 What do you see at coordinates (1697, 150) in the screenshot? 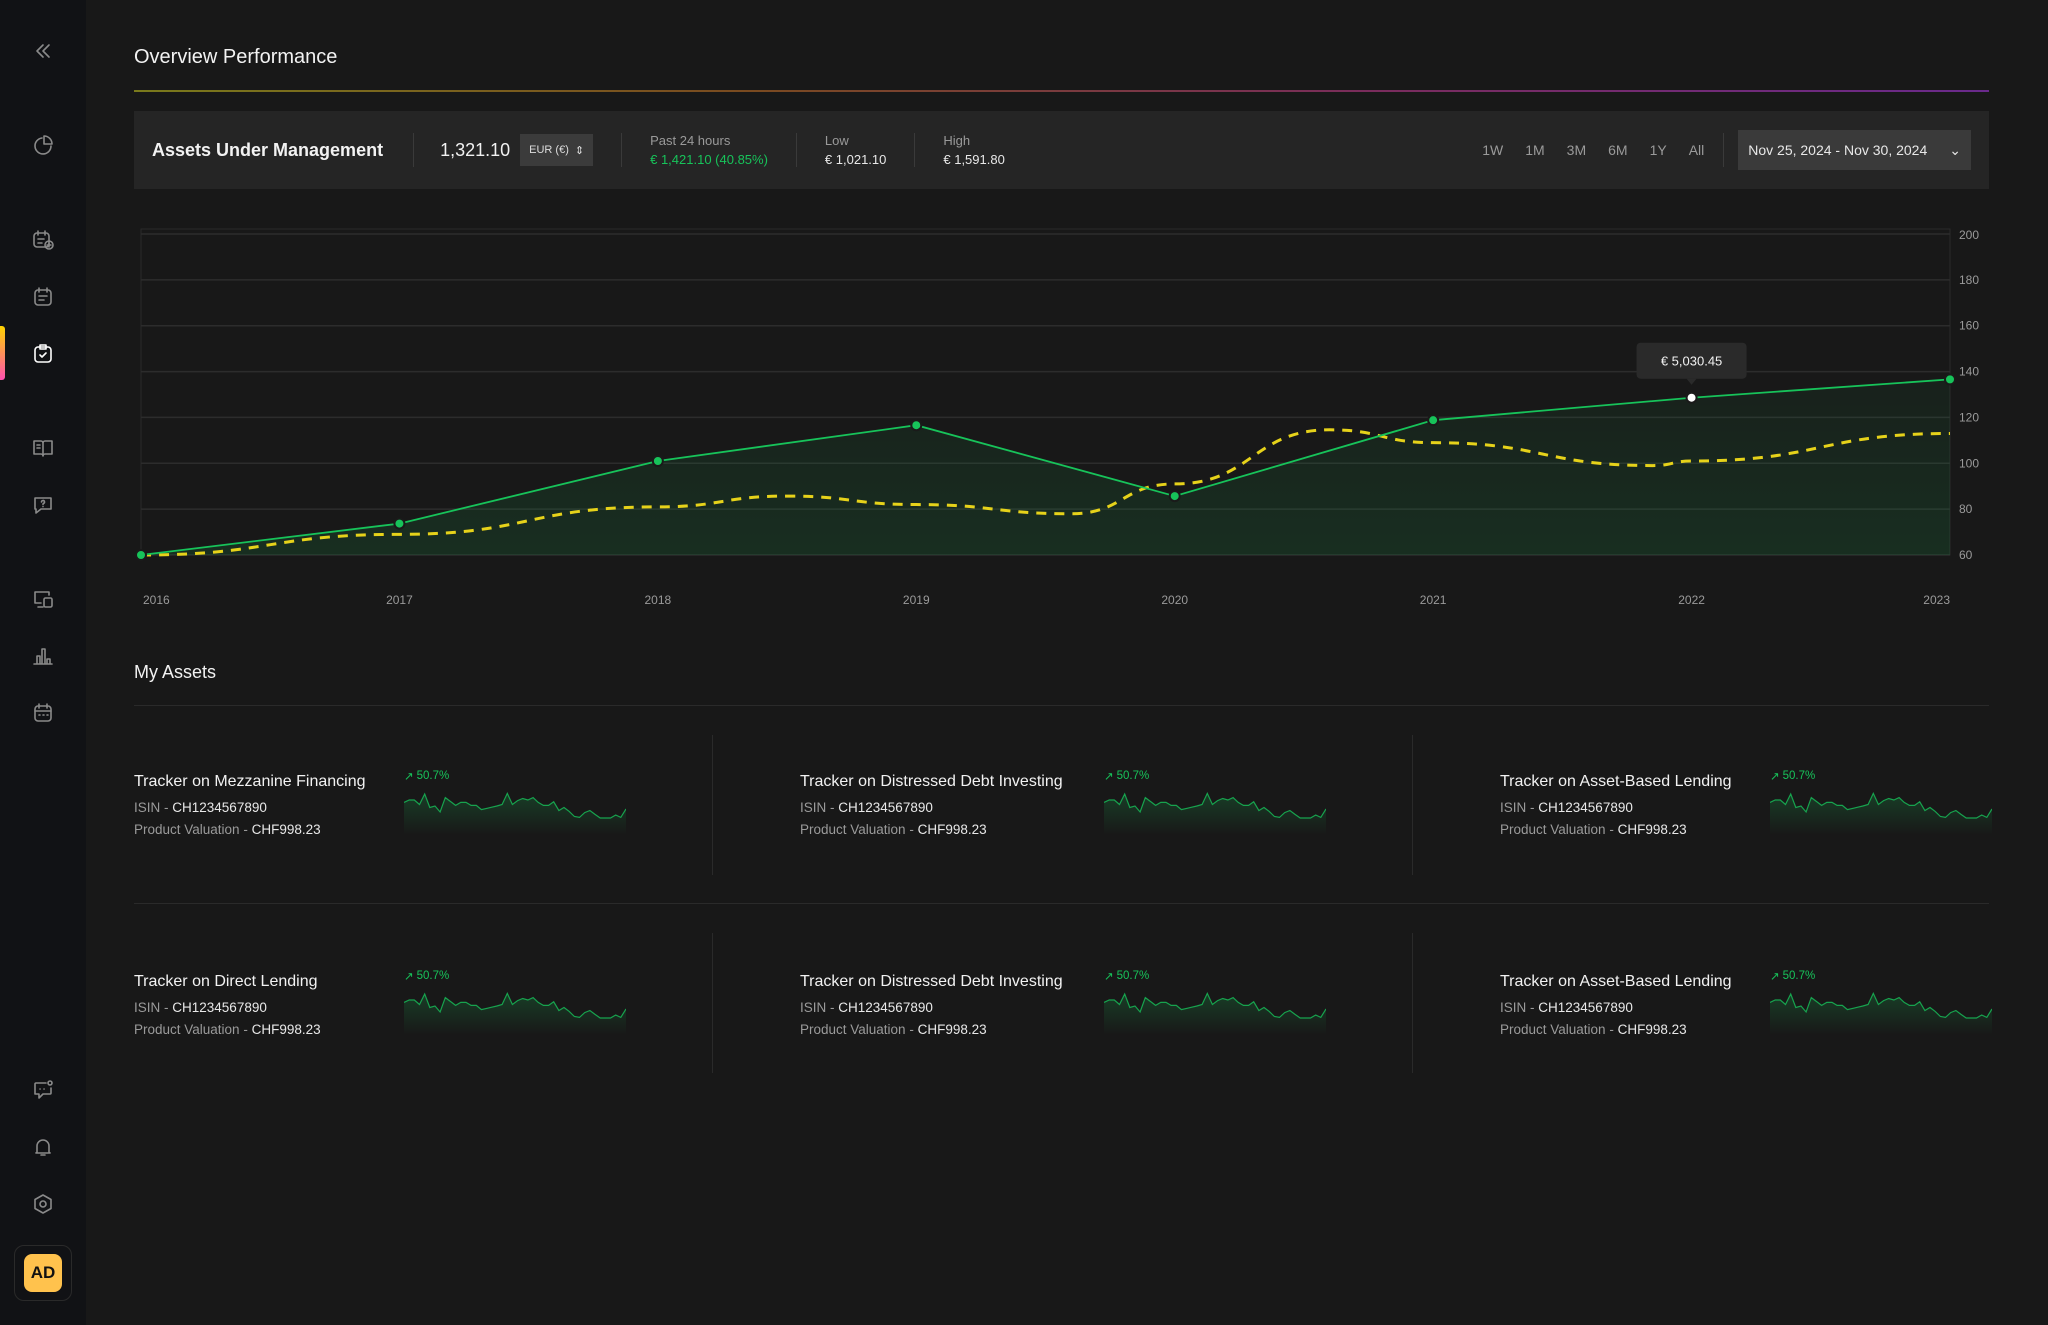
I see `range-all: All` at bounding box center [1697, 150].